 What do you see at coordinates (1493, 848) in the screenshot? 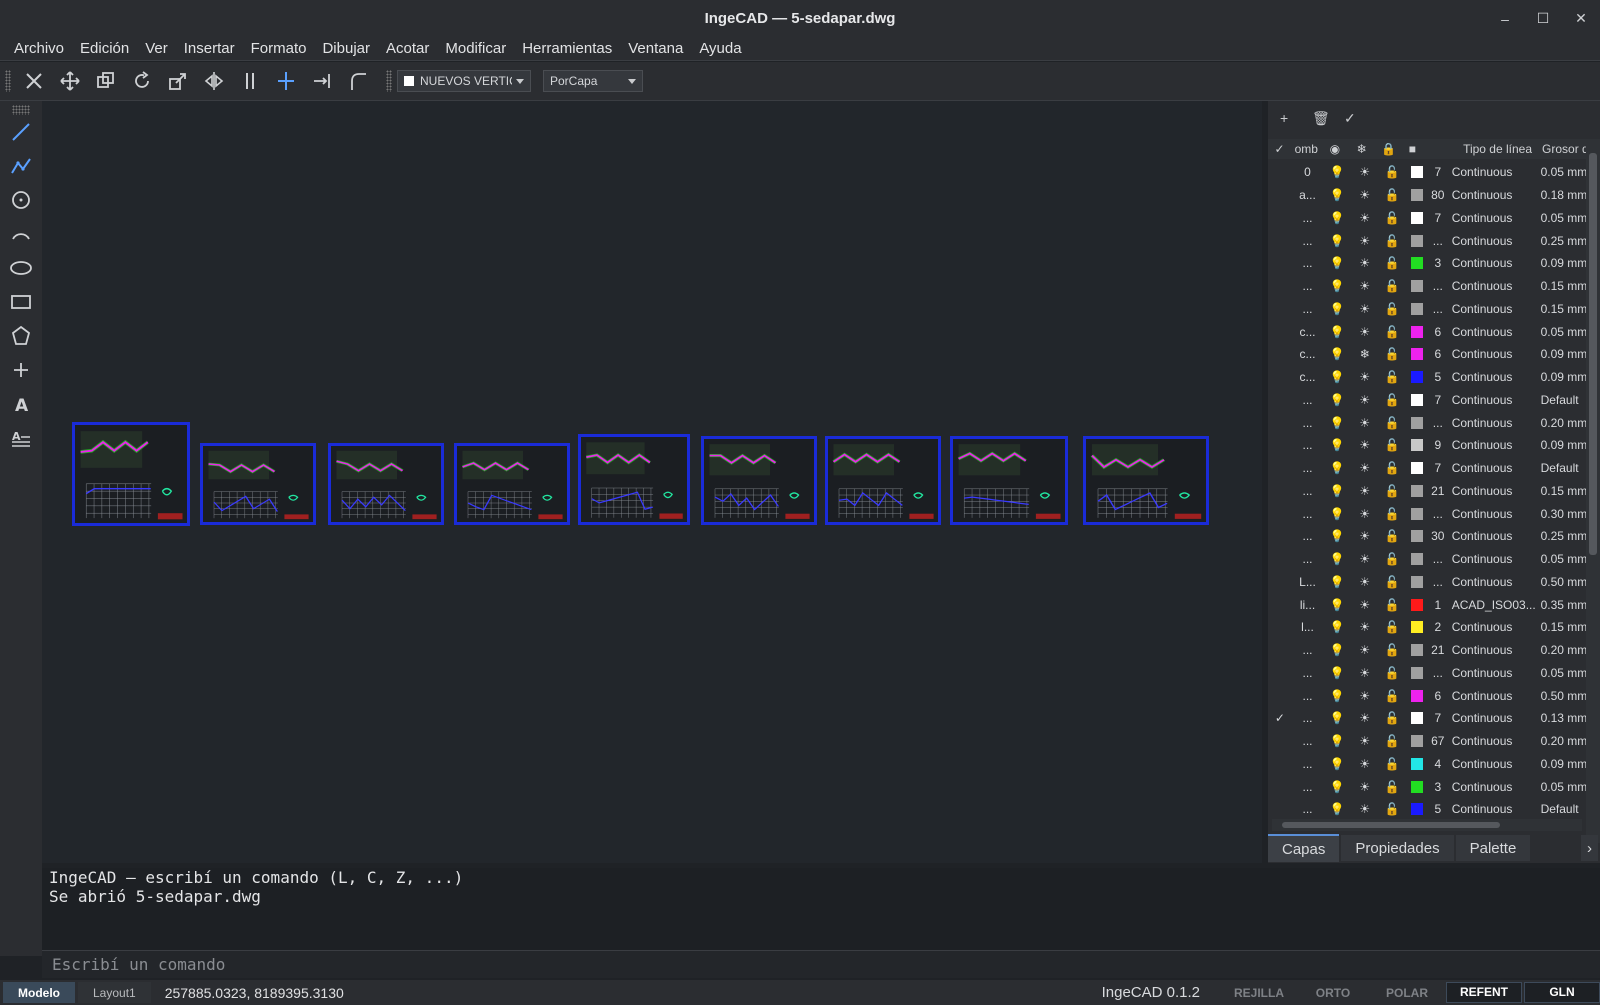
I see `tab-palette: Palette` at bounding box center [1493, 848].